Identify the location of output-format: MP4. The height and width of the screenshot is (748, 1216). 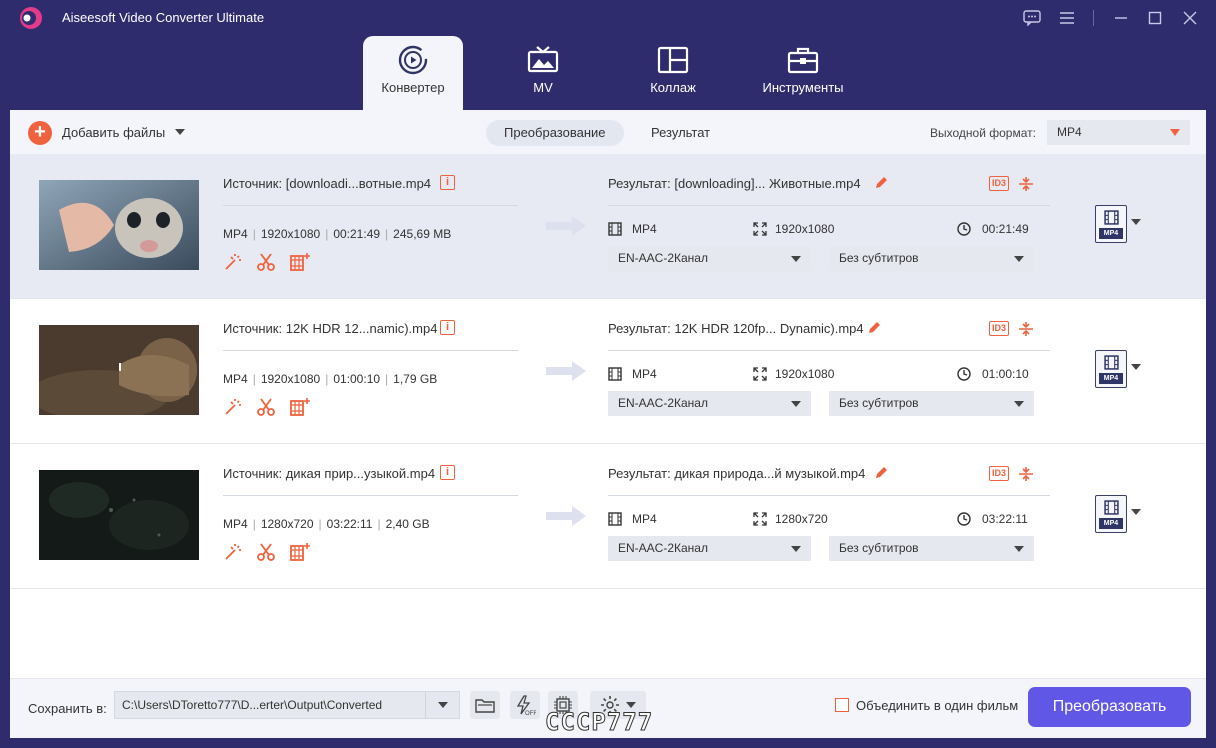
(644, 229).